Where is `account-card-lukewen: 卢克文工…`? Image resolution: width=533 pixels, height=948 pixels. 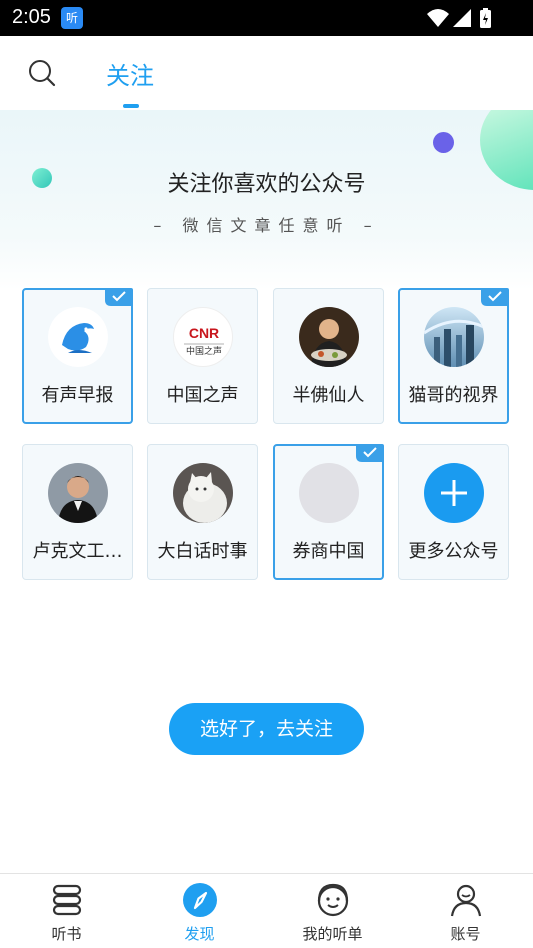 account-card-lukewen: 卢克文工… is located at coordinates (77, 512).